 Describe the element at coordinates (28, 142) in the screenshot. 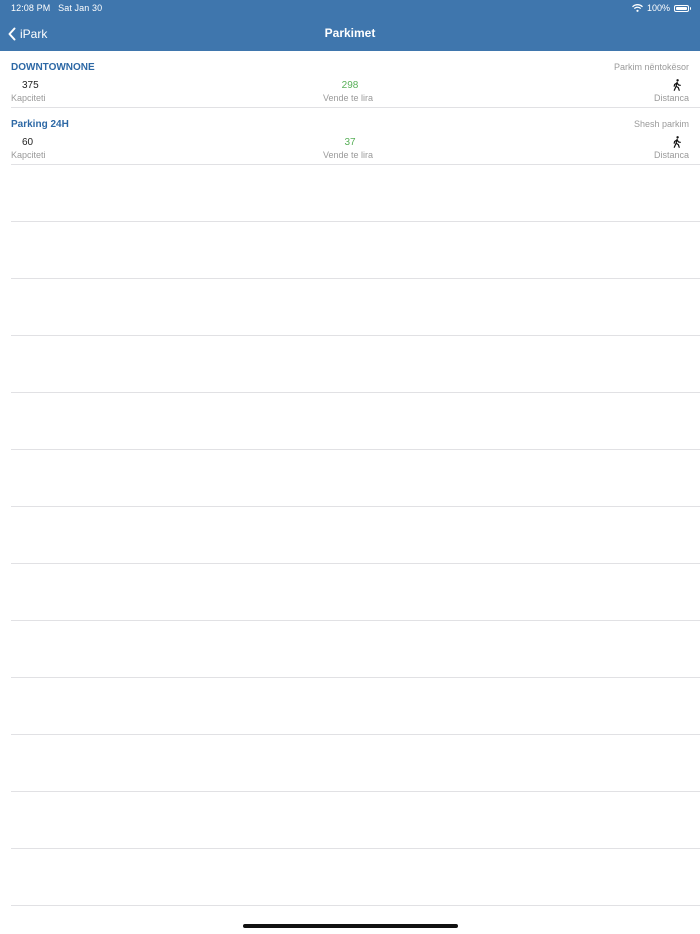

I see `capacity-value: 60` at that location.